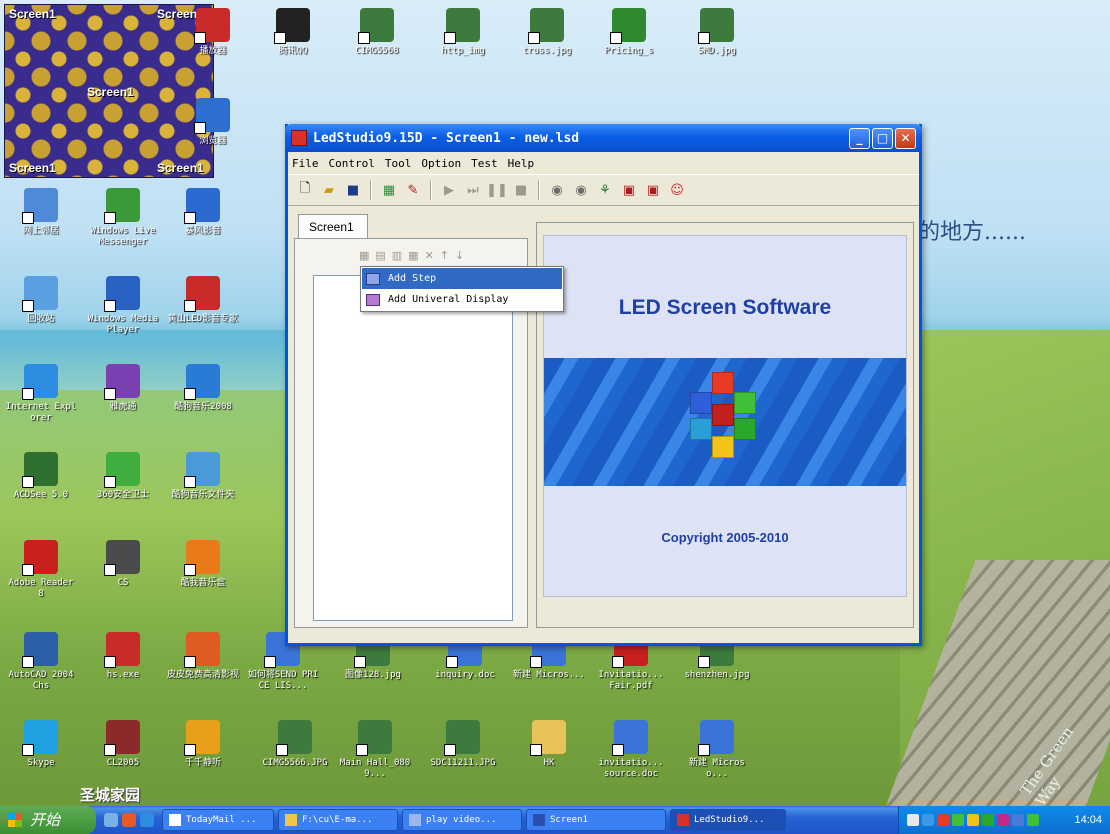 Image resolution: width=1110 pixels, height=834 pixels. Describe the element at coordinates (329, 190) in the screenshot. I see `open-folder-icon: ▰` at that location.